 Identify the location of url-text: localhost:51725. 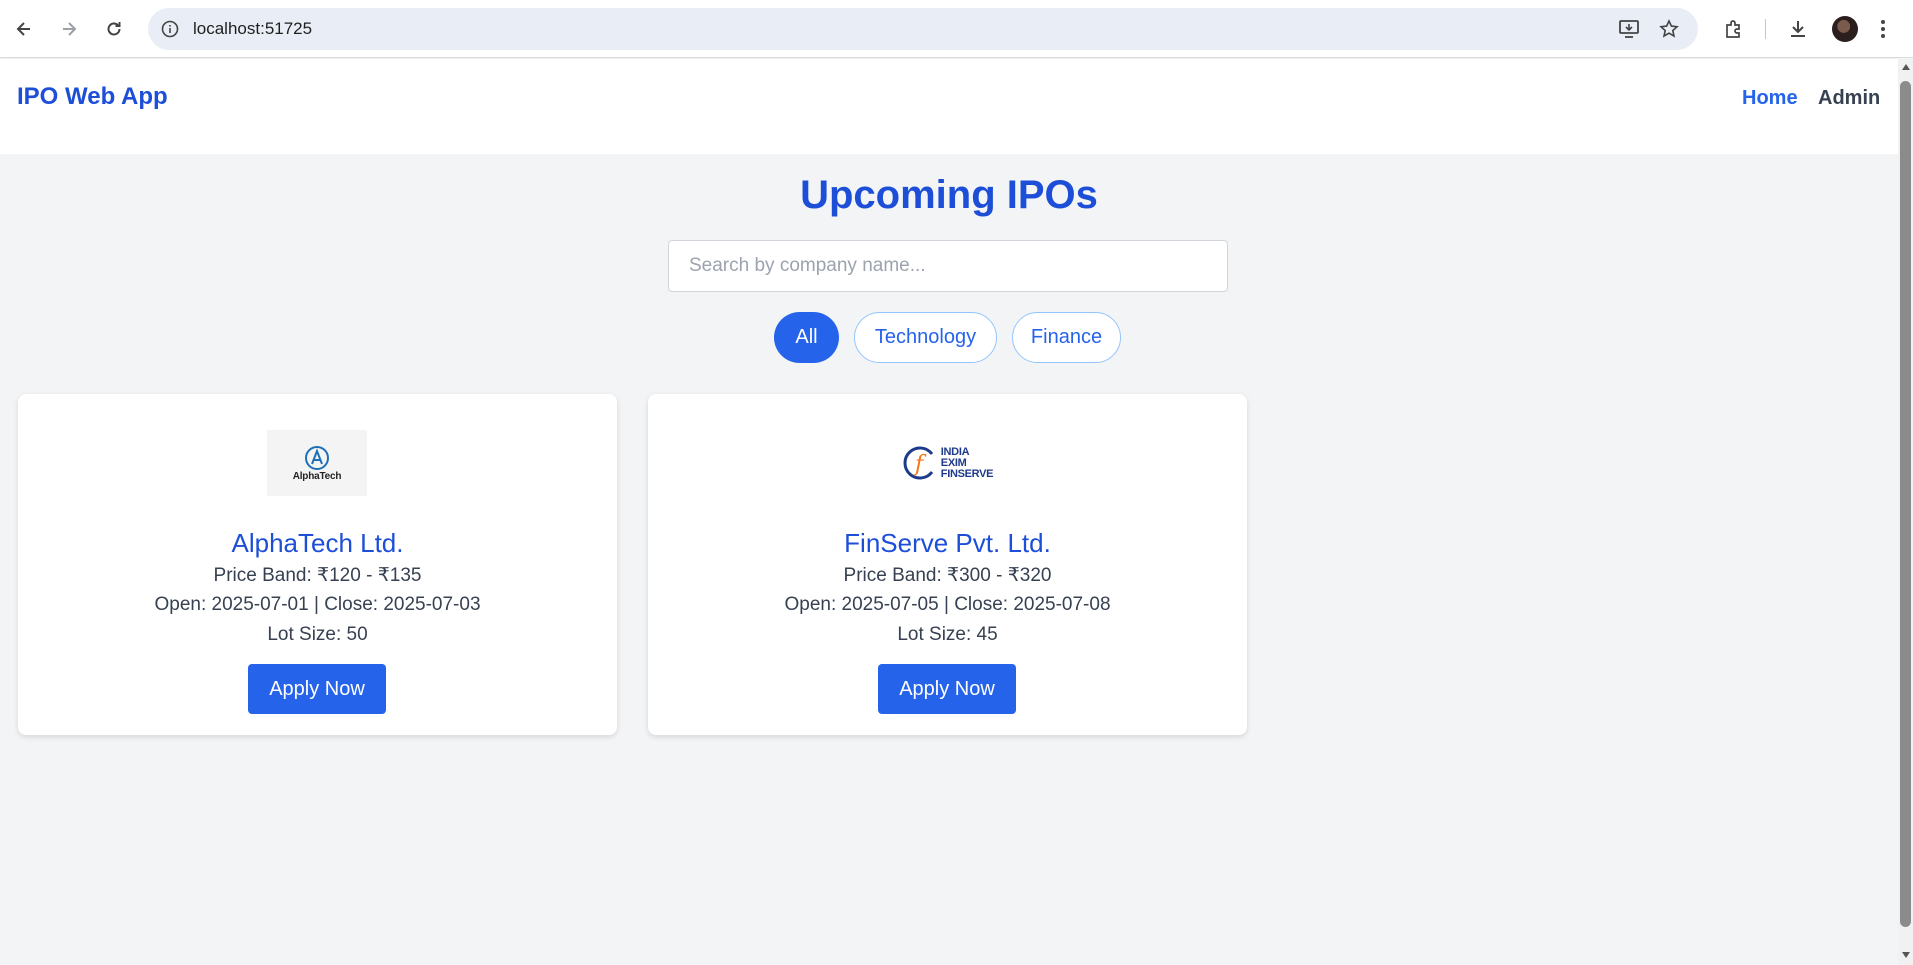
(253, 28).